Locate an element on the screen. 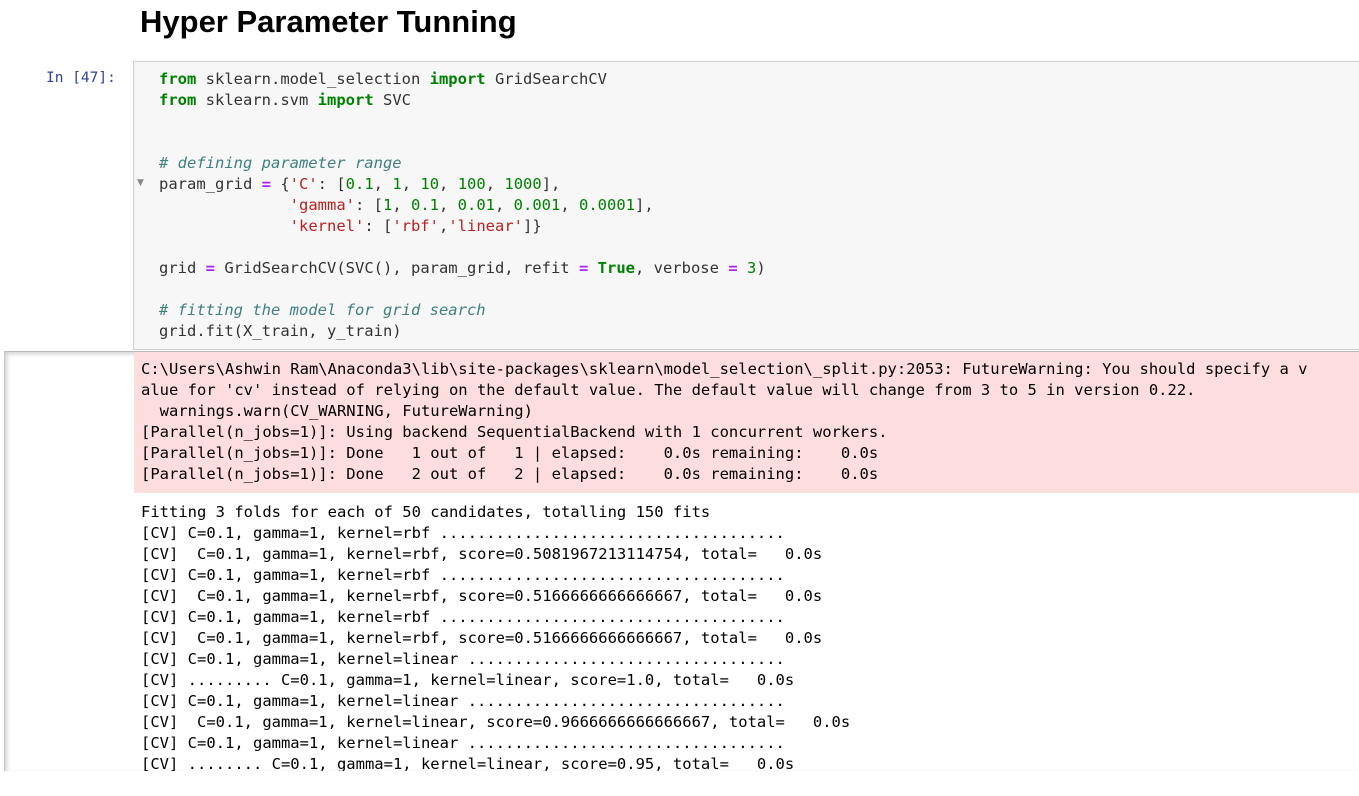  call-expression: GridSearchCV(SVC(), param_grid, refit is located at coordinates (397, 268).